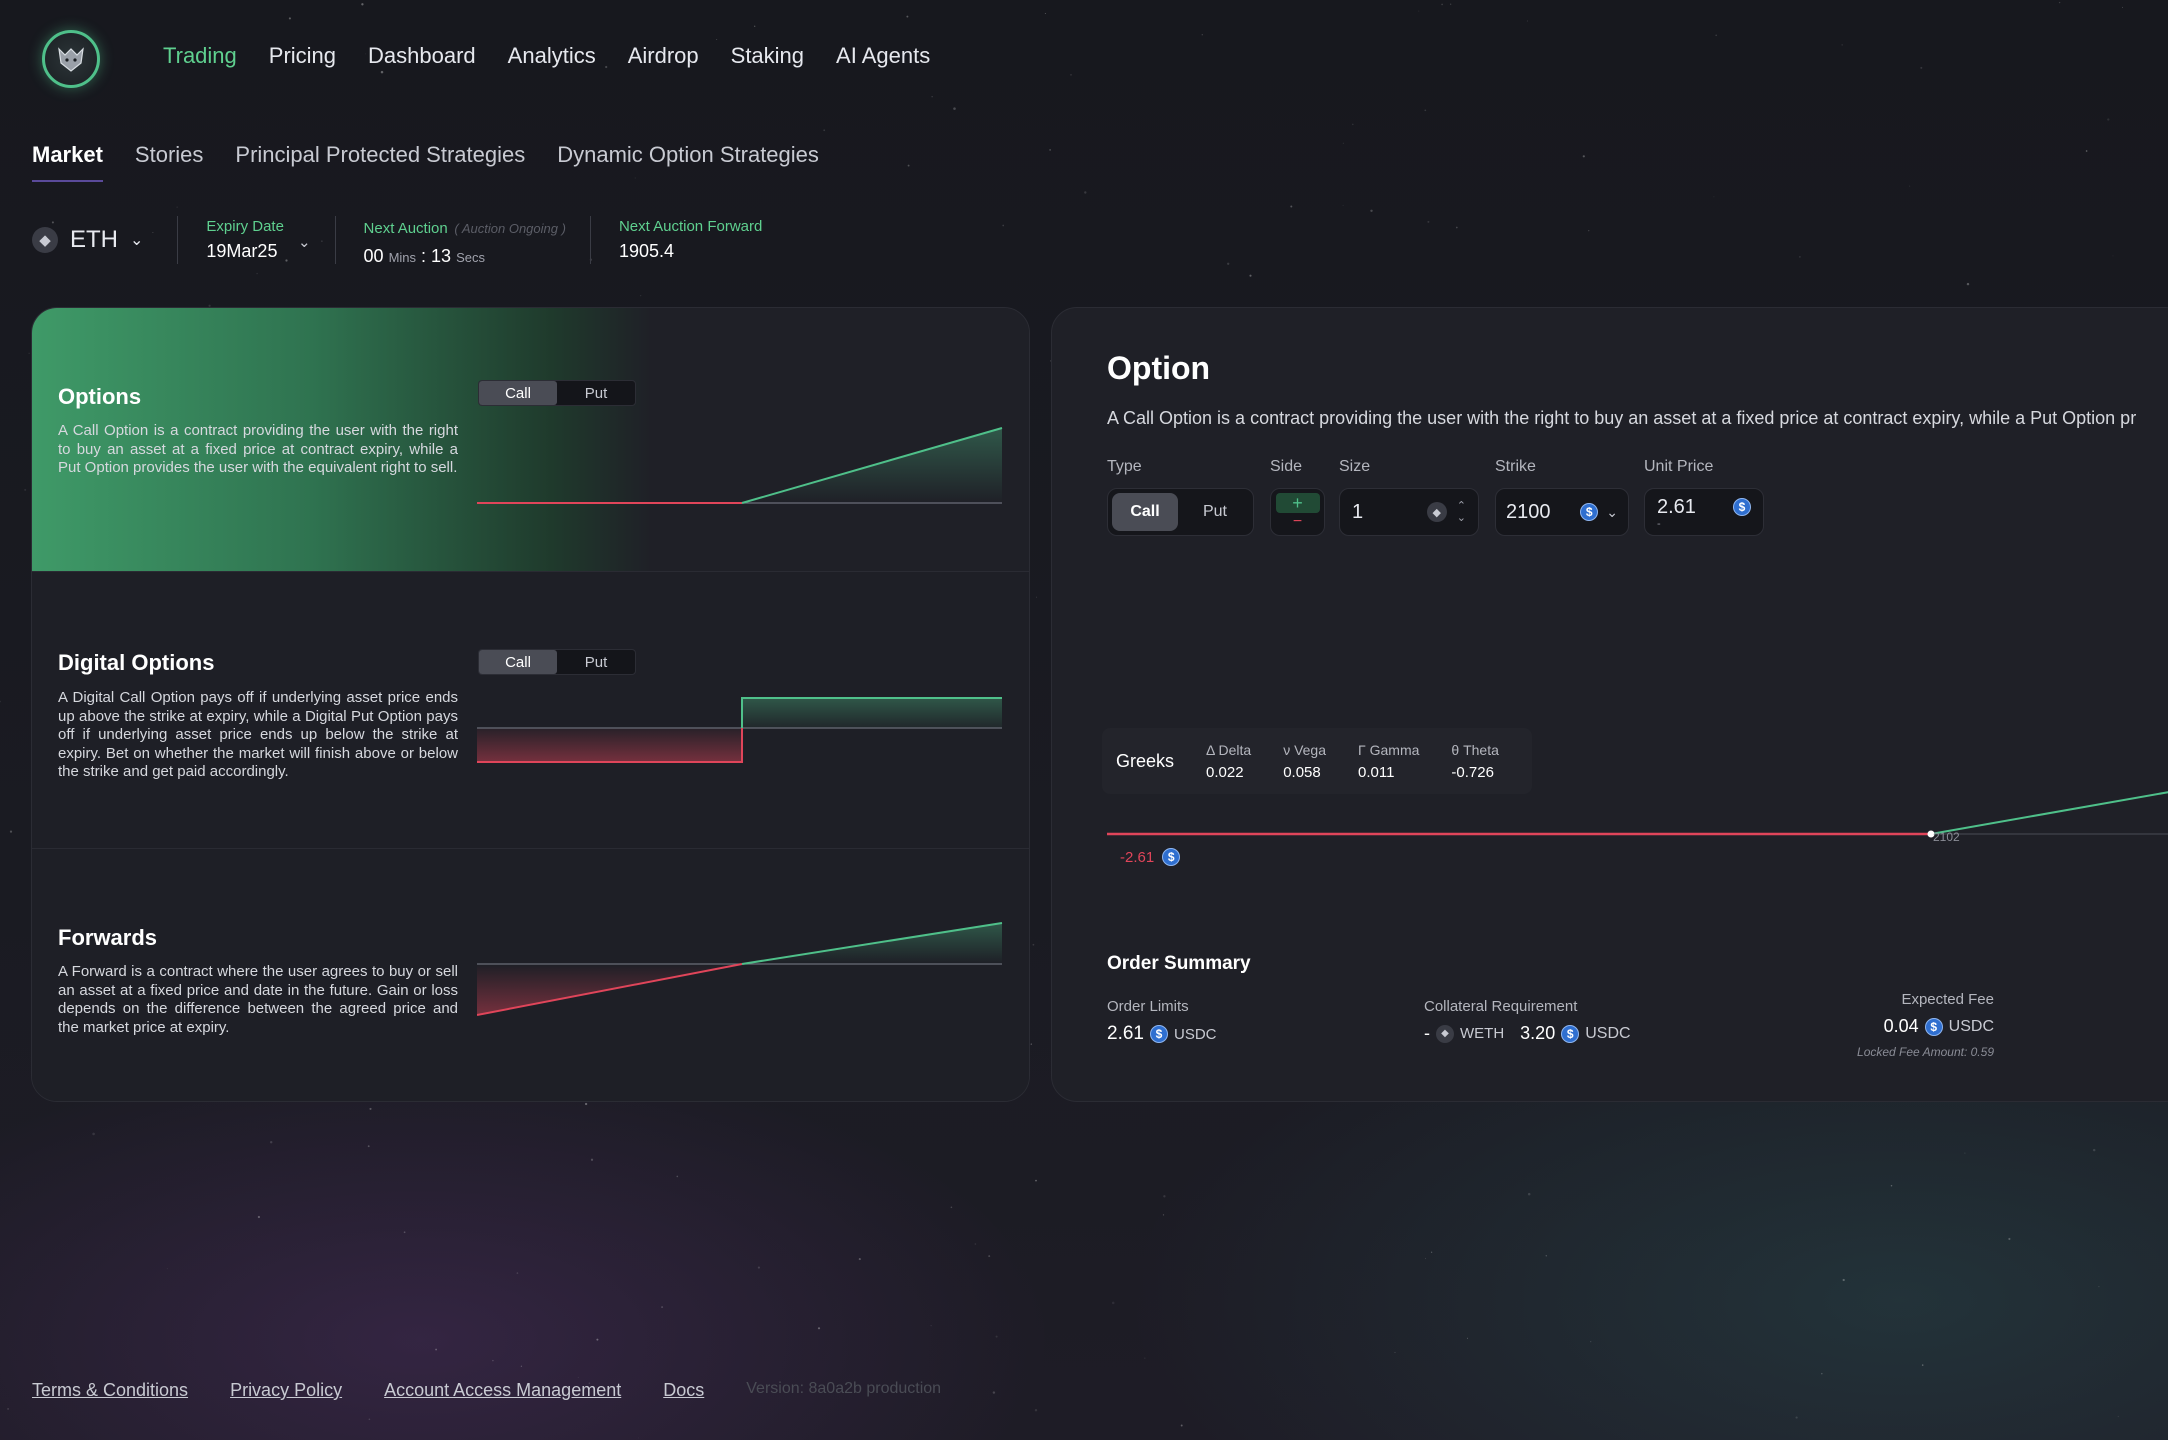  I want to click on nav-dashboard: Dashboard, so click(422, 56).